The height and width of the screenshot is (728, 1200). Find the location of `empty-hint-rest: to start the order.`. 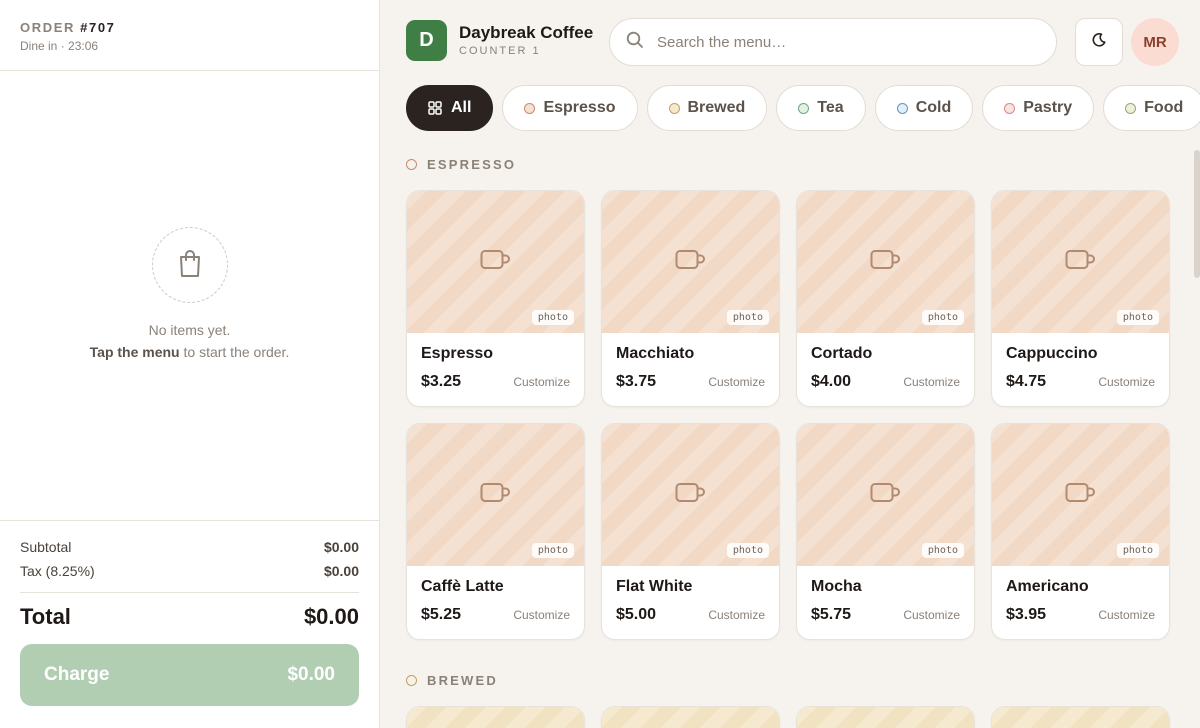

empty-hint-rest: to start the order. is located at coordinates (234, 352).